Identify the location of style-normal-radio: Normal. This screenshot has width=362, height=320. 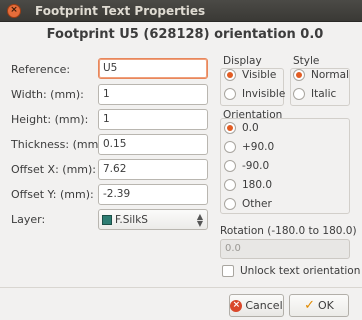
(321, 75).